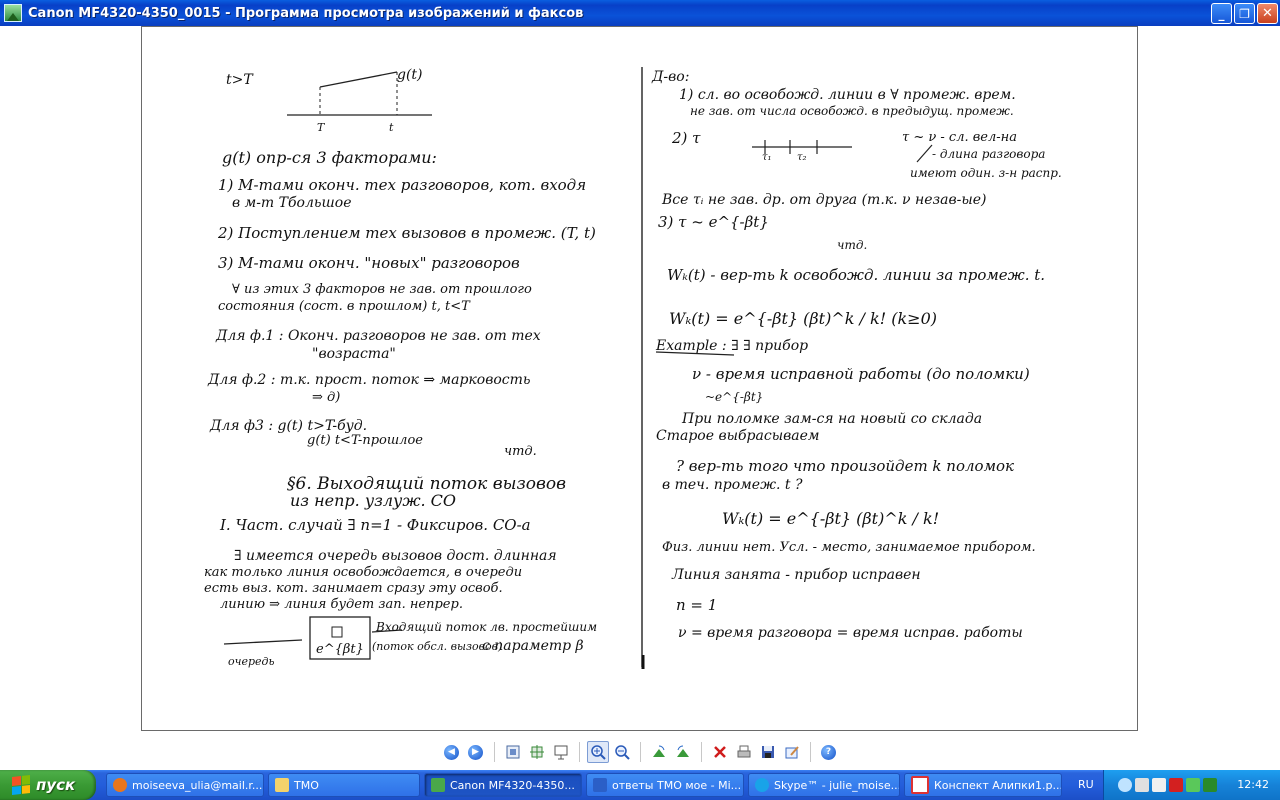 Image resolution: width=1280 pixels, height=800 pixels. I want to click on windows-logo-icon, so click(21, 785).